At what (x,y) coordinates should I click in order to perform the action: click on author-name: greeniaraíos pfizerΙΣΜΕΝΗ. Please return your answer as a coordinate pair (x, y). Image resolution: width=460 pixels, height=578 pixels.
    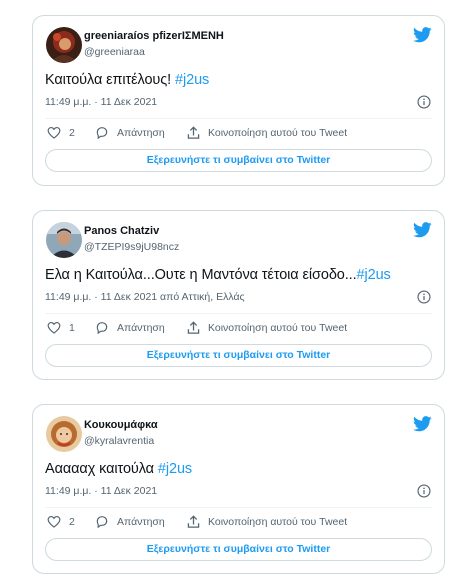
    Looking at the image, I should click on (154, 36).